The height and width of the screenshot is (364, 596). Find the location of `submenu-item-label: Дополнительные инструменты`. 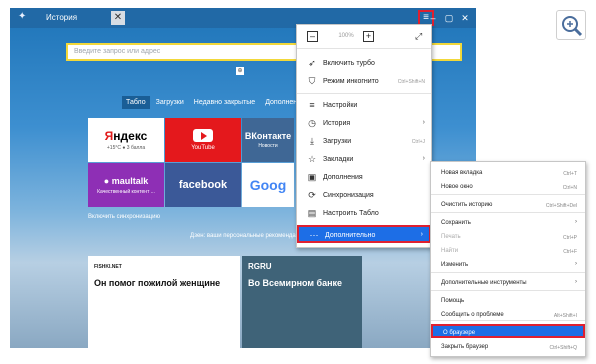

submenu-item-label: Дополнительные инструменты is located at coordinates (484, 283).